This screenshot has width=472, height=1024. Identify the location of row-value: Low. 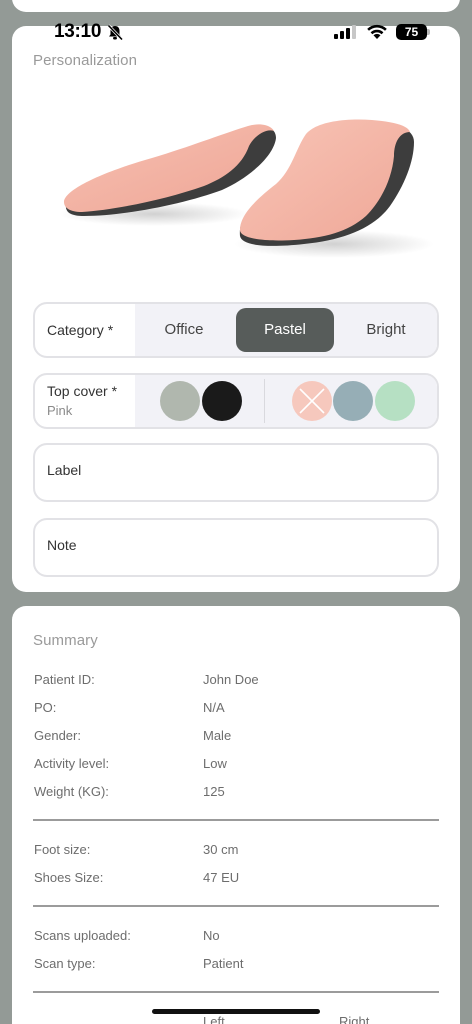
(215, 763).